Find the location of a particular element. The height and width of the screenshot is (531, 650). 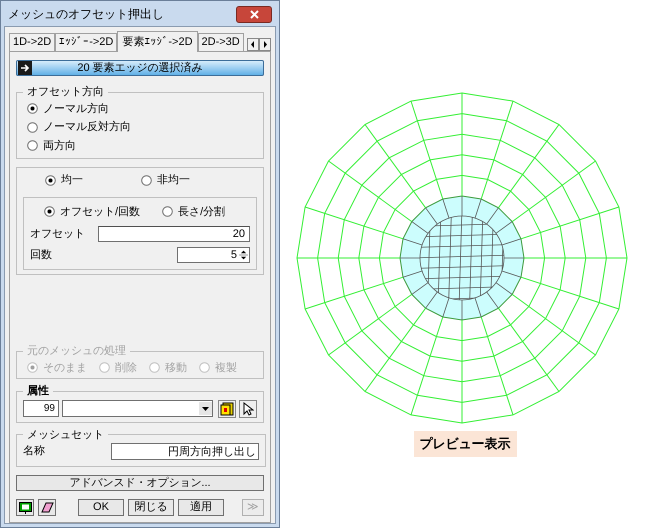

arrow-icon is located at coordinates (25, 68).